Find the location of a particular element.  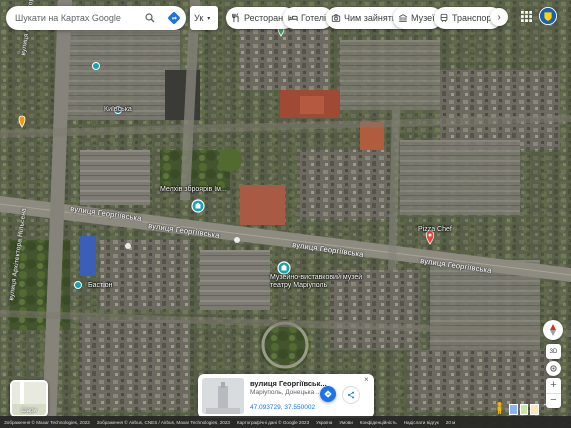

compass-button is located at coordinates (553, 330).